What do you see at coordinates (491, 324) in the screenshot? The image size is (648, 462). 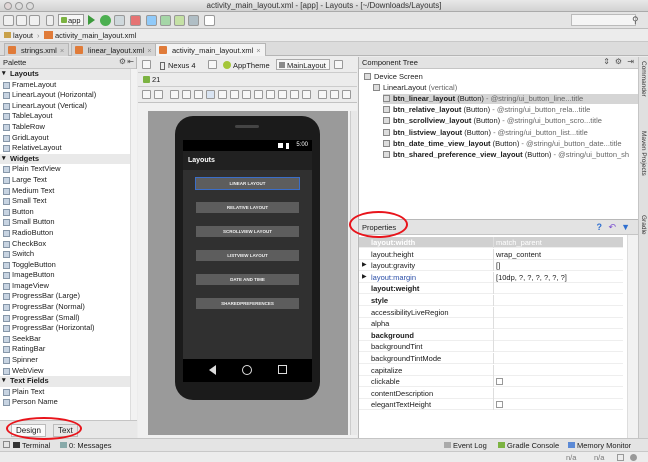 I see `property-row: alpha` at bounding box center [491, 324].